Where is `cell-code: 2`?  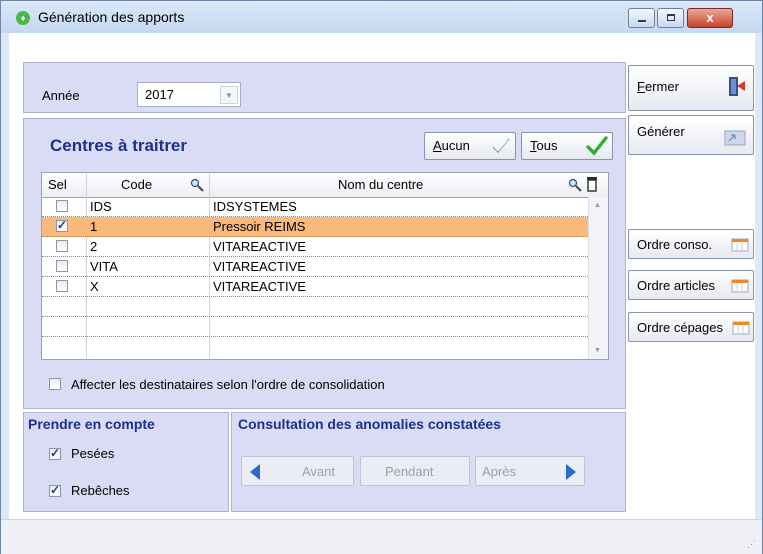
cell-code: 2 is located at coordinates (94, 246).